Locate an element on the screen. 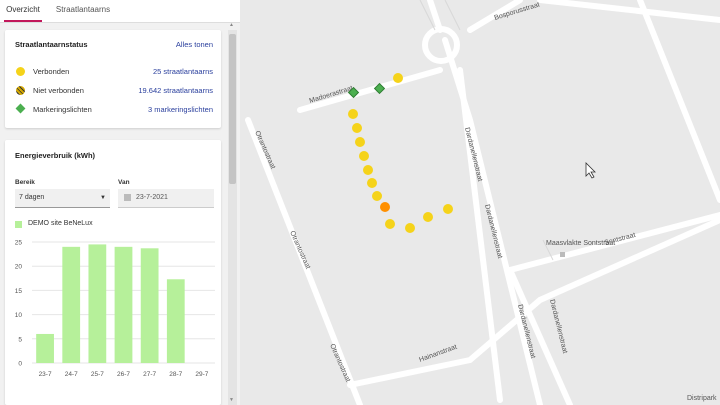 The image size is (720, 405). status-row-label: Niet verbonden is located at coordinates (58, 90).